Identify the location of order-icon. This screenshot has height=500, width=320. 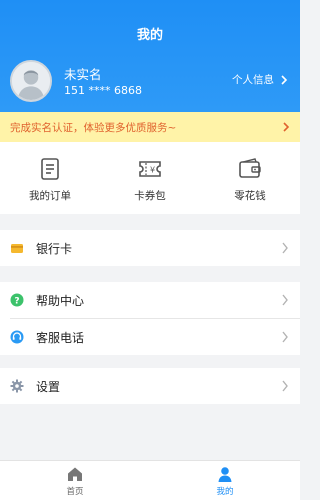
(50, 169).